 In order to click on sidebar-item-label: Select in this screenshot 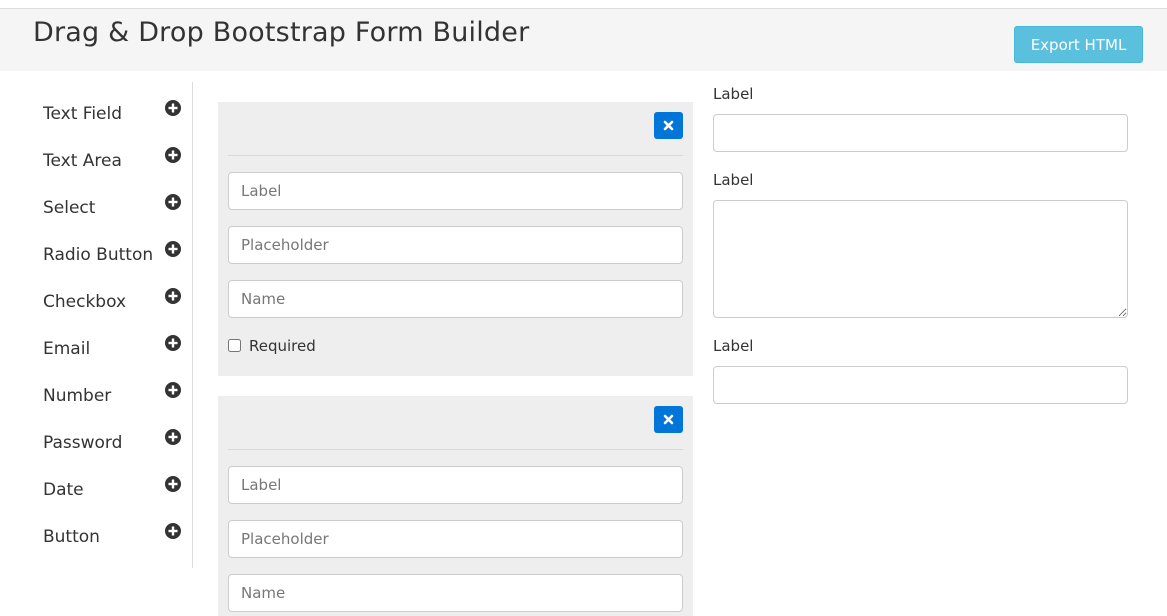, I will do `click(69, 208)`.